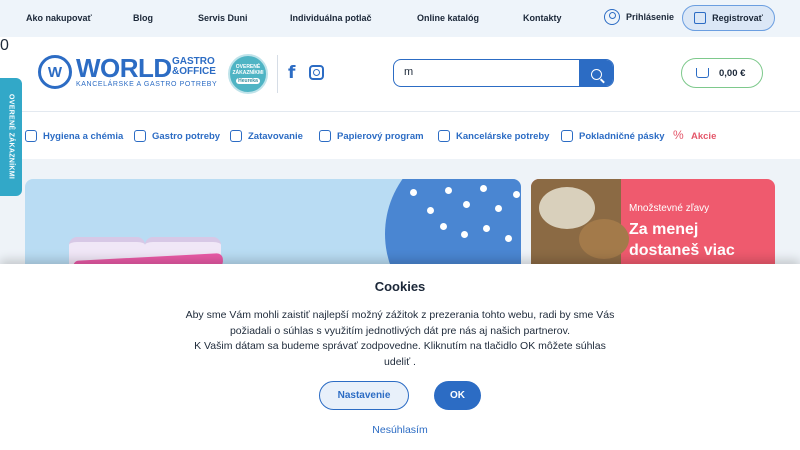 The image size is (800, 450). What do you see at coordinates (194, 71) in the screenshot?
I see `brand-tag-office: &OFFICE` at bounding box center [194, 71].